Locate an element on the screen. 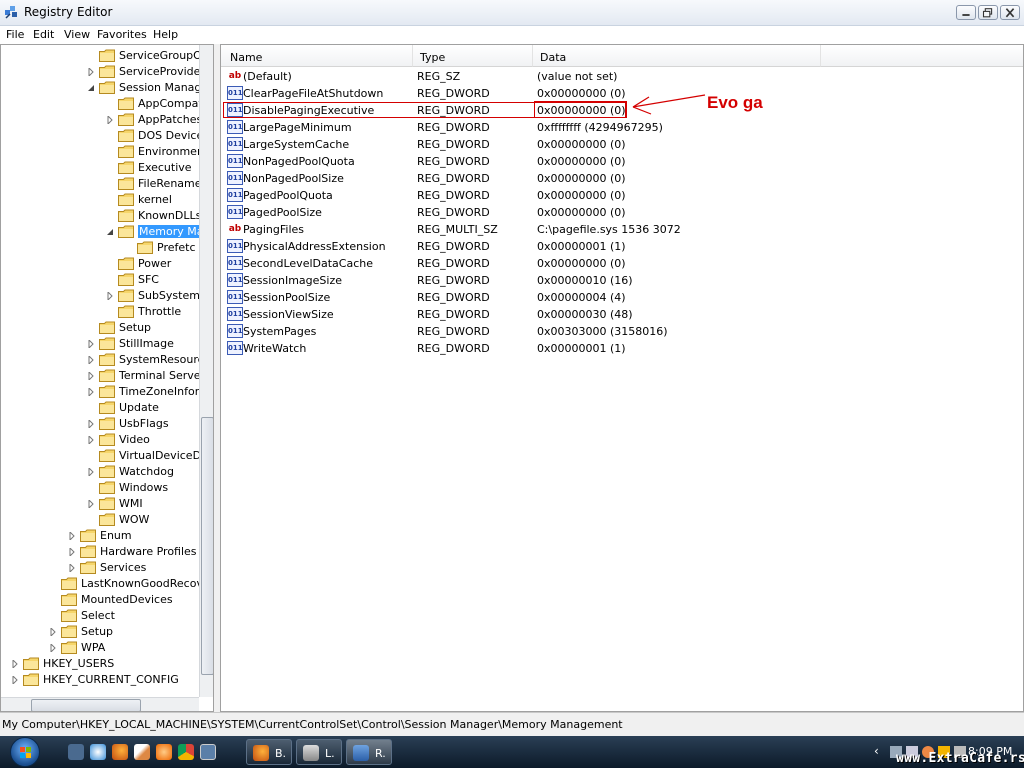 This screenshot has height=768, width=1024. tree-item: Throttle is located at coordinates (100, 312).